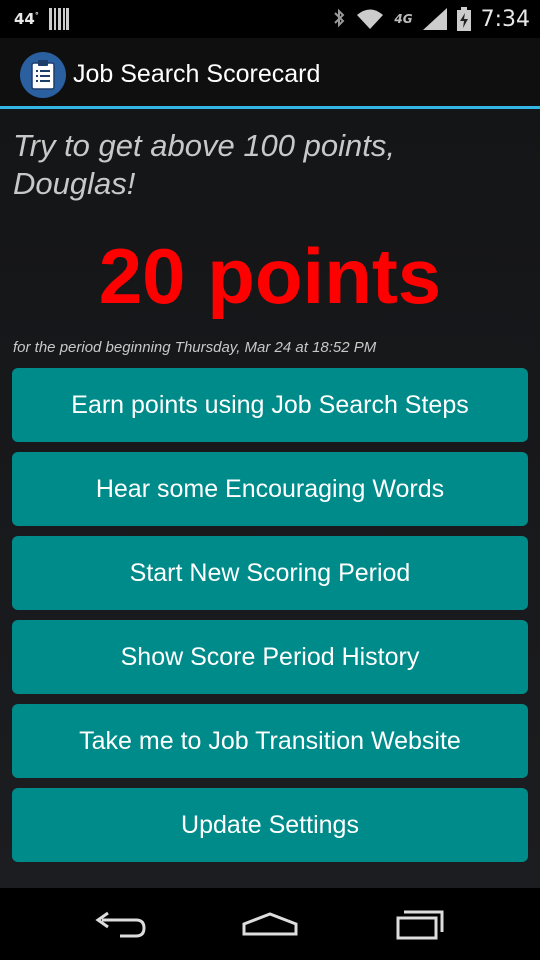 The height and width of the screenshot is (960, 540). I want to click on update-settings-button: Update Settings, so click(270, 825).